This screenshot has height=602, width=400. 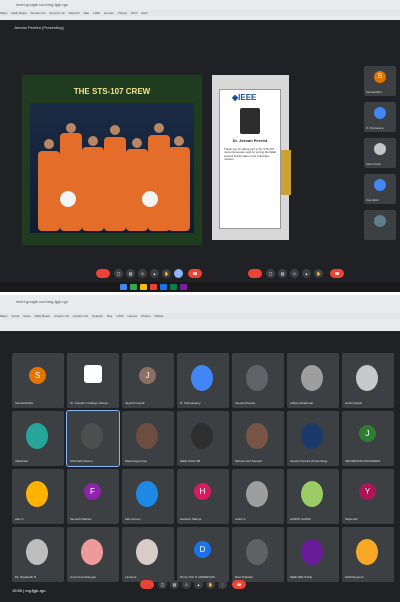 I want to click on raise-hand-button-3: ✋, so click(x=210, y=584).